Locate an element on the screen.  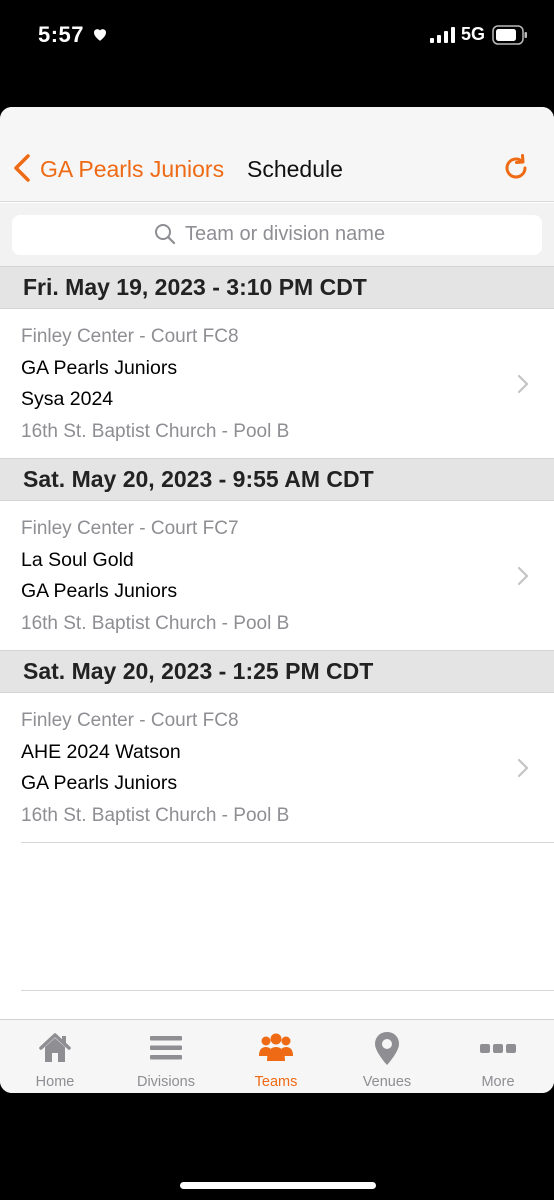
refresh-icon is located at coordinates (516, 168).